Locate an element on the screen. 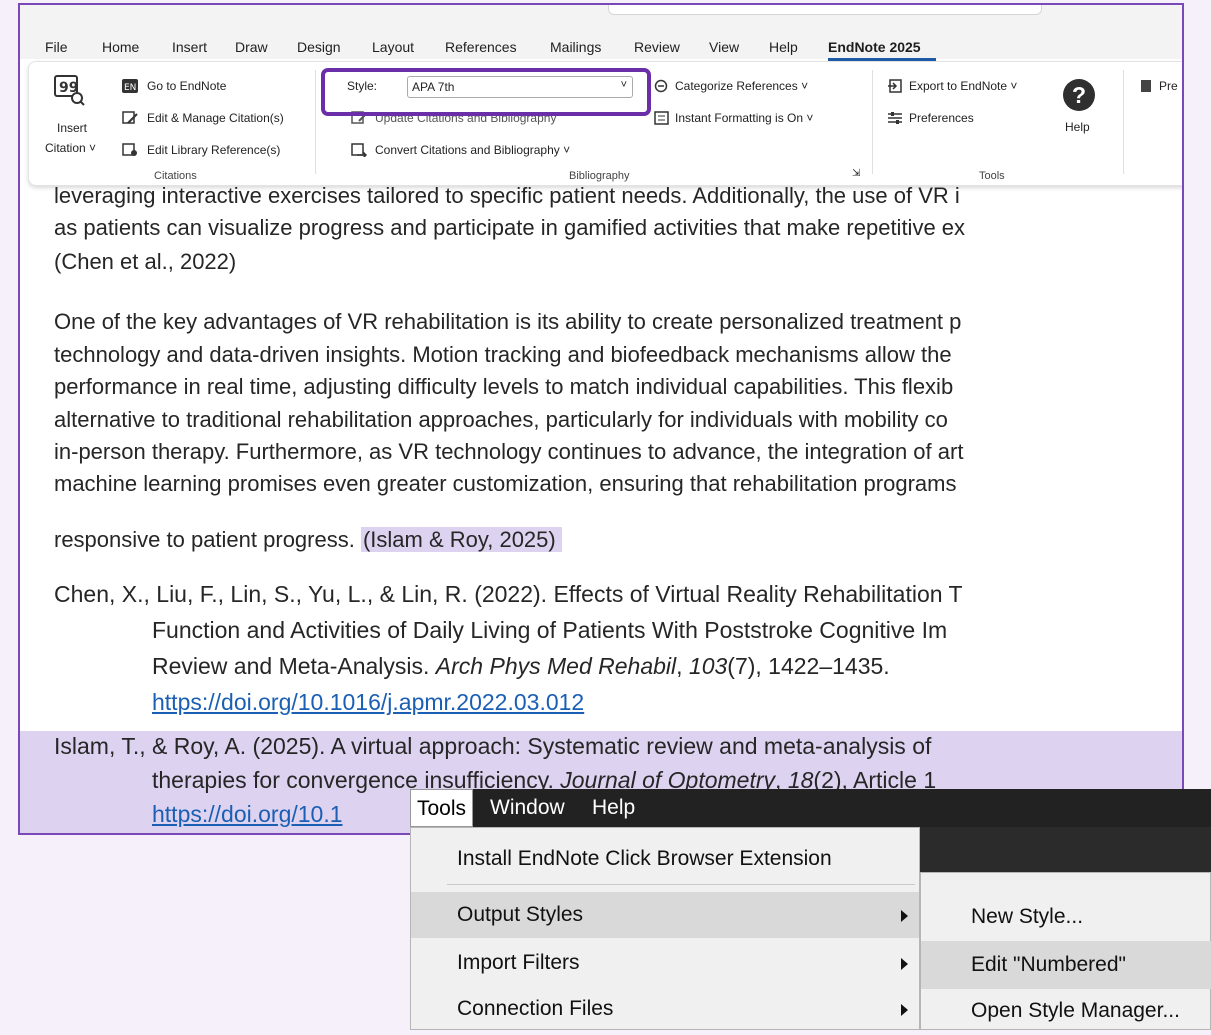 This screenshot has height=1035, width=1211. tab-mailings: Mailings is located at coordinates (575, 47).